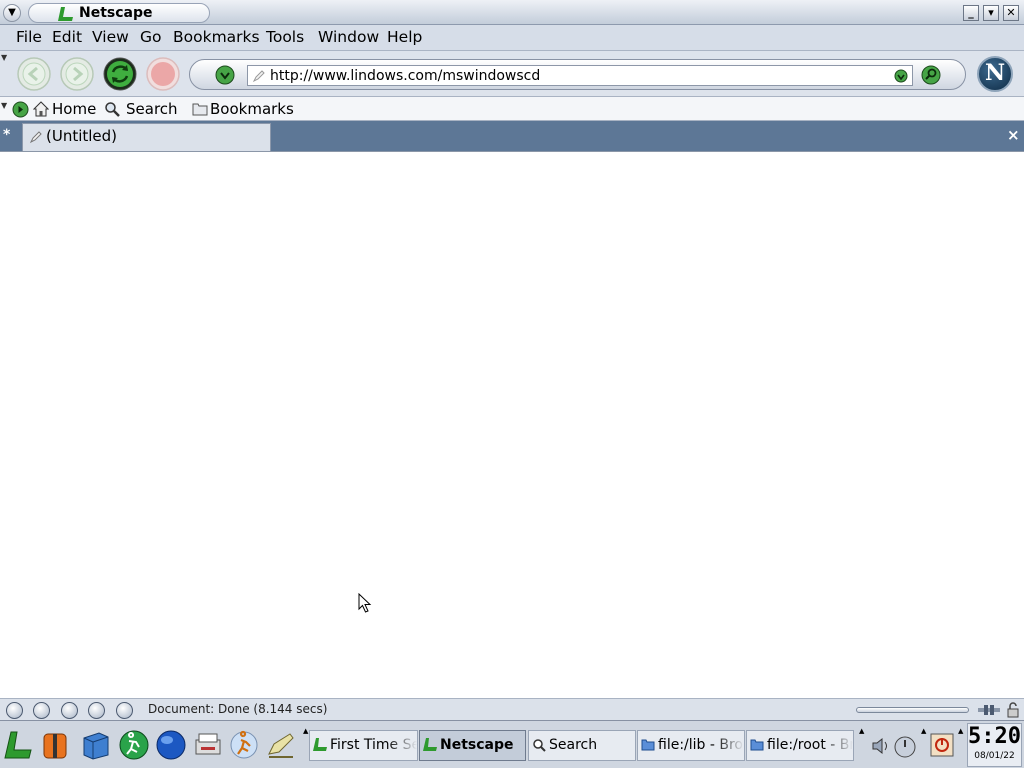 The width and height of the screenshot is (1024, 768). Describe the element at coordinates (512, 709) in the screenshot. I see `status-bar: Document: Done (8.144 secs)` at that location.